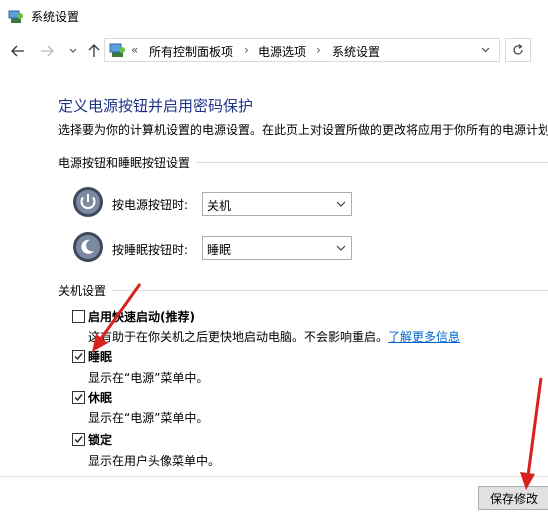  I want to click on fast-startup-label: 启用快速启动(推荐), so click(141, 316).